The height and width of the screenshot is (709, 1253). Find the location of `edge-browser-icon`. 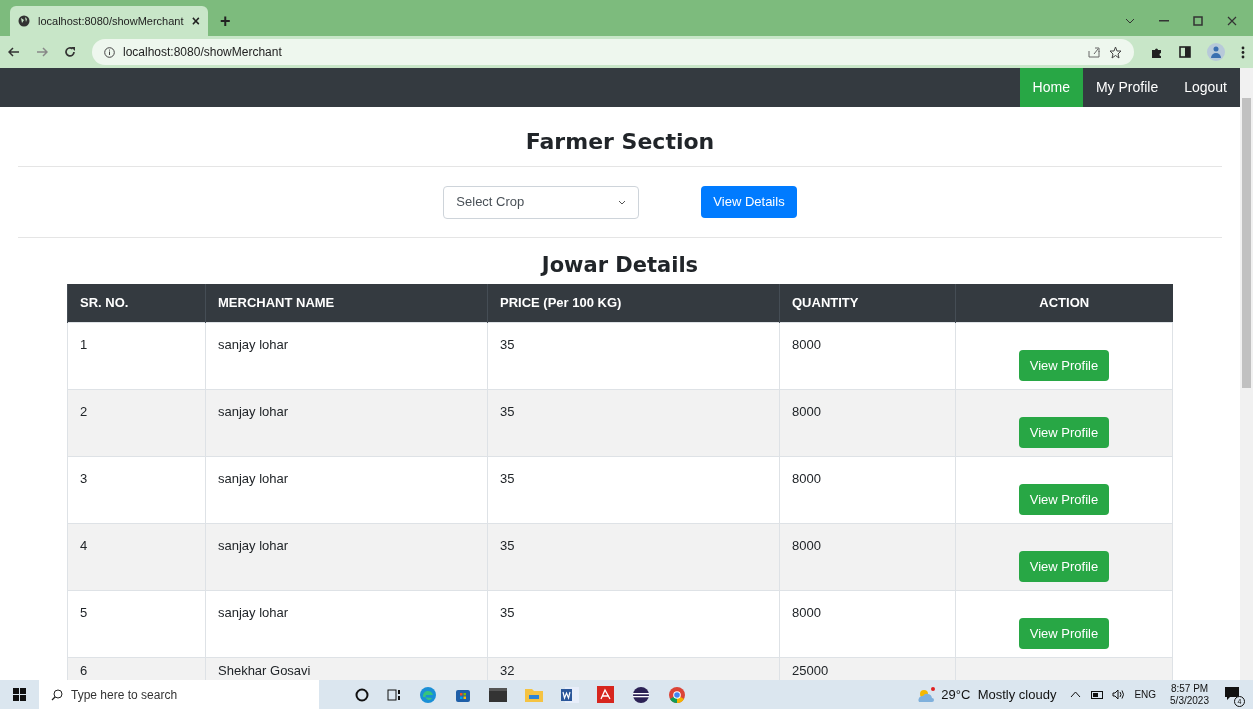

edge-browser-icon is located at coordinates (428, 694).